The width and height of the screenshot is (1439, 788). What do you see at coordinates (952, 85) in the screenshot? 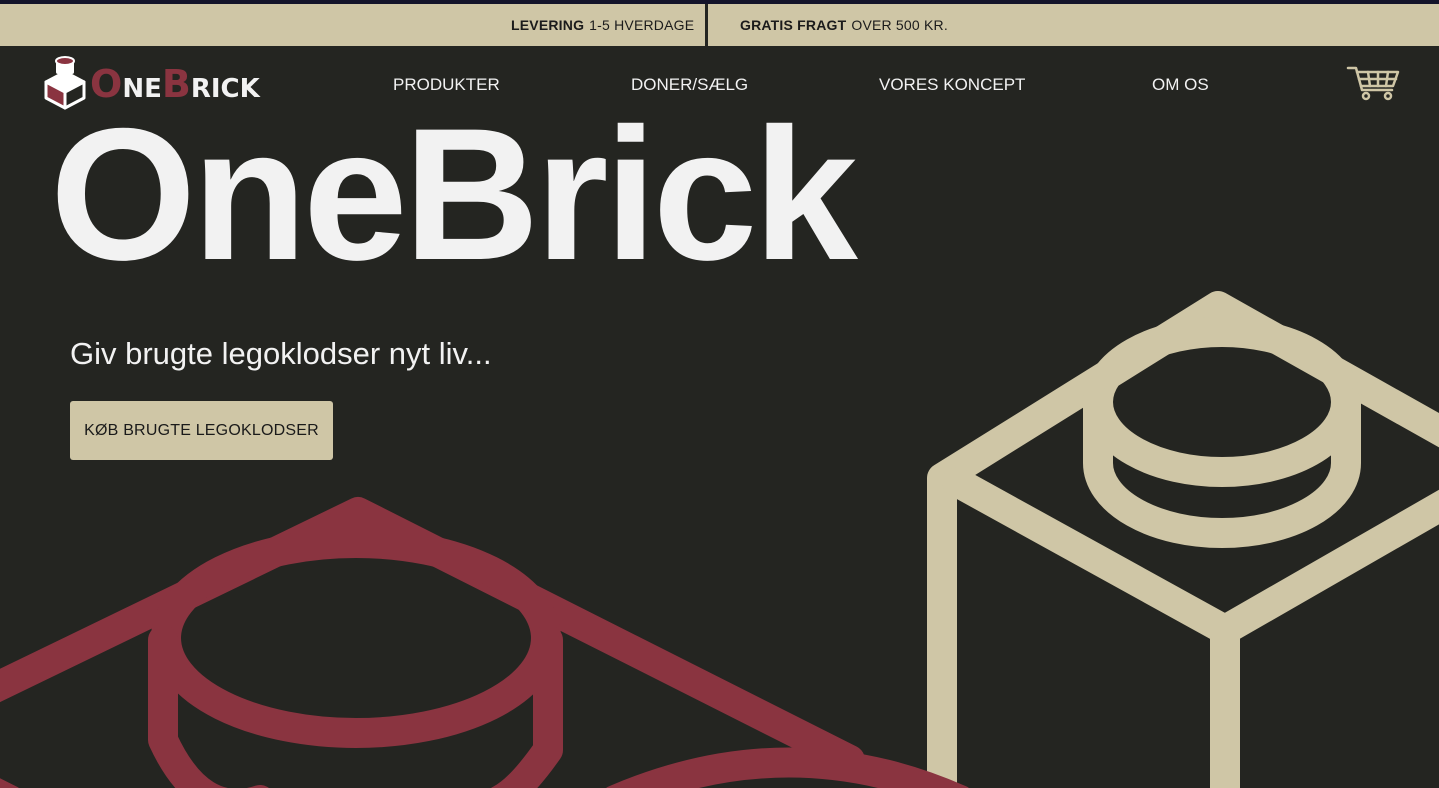
I see `nav-vores-koncept: VORES KONCEPT` at bounding box center [952, 85].